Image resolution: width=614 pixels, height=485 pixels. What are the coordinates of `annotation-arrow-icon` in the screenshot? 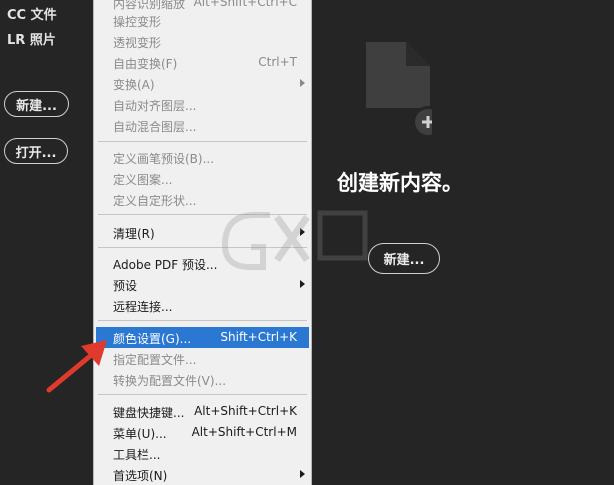 It's located at (76, 366).